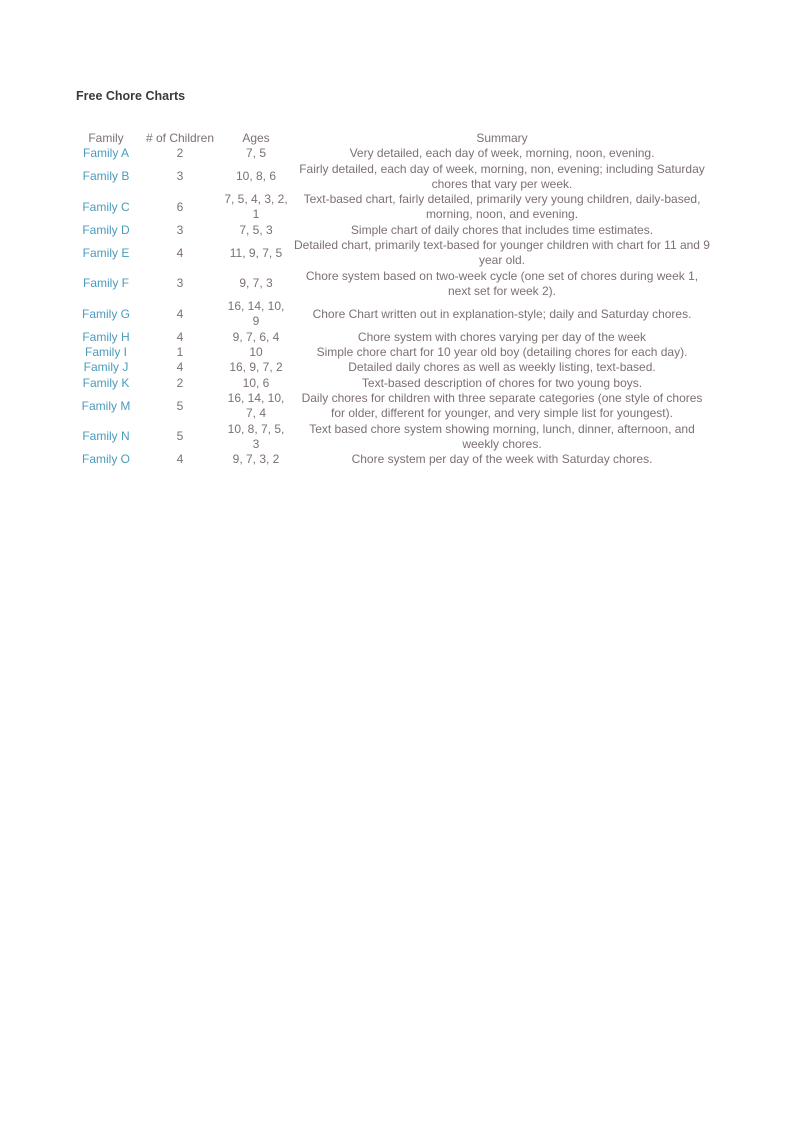 The width and height of the screenshot is (793, 1122). Describe the element at coordinates (106, 176) in the screenshot. I see `family-link: Family B` at that location.